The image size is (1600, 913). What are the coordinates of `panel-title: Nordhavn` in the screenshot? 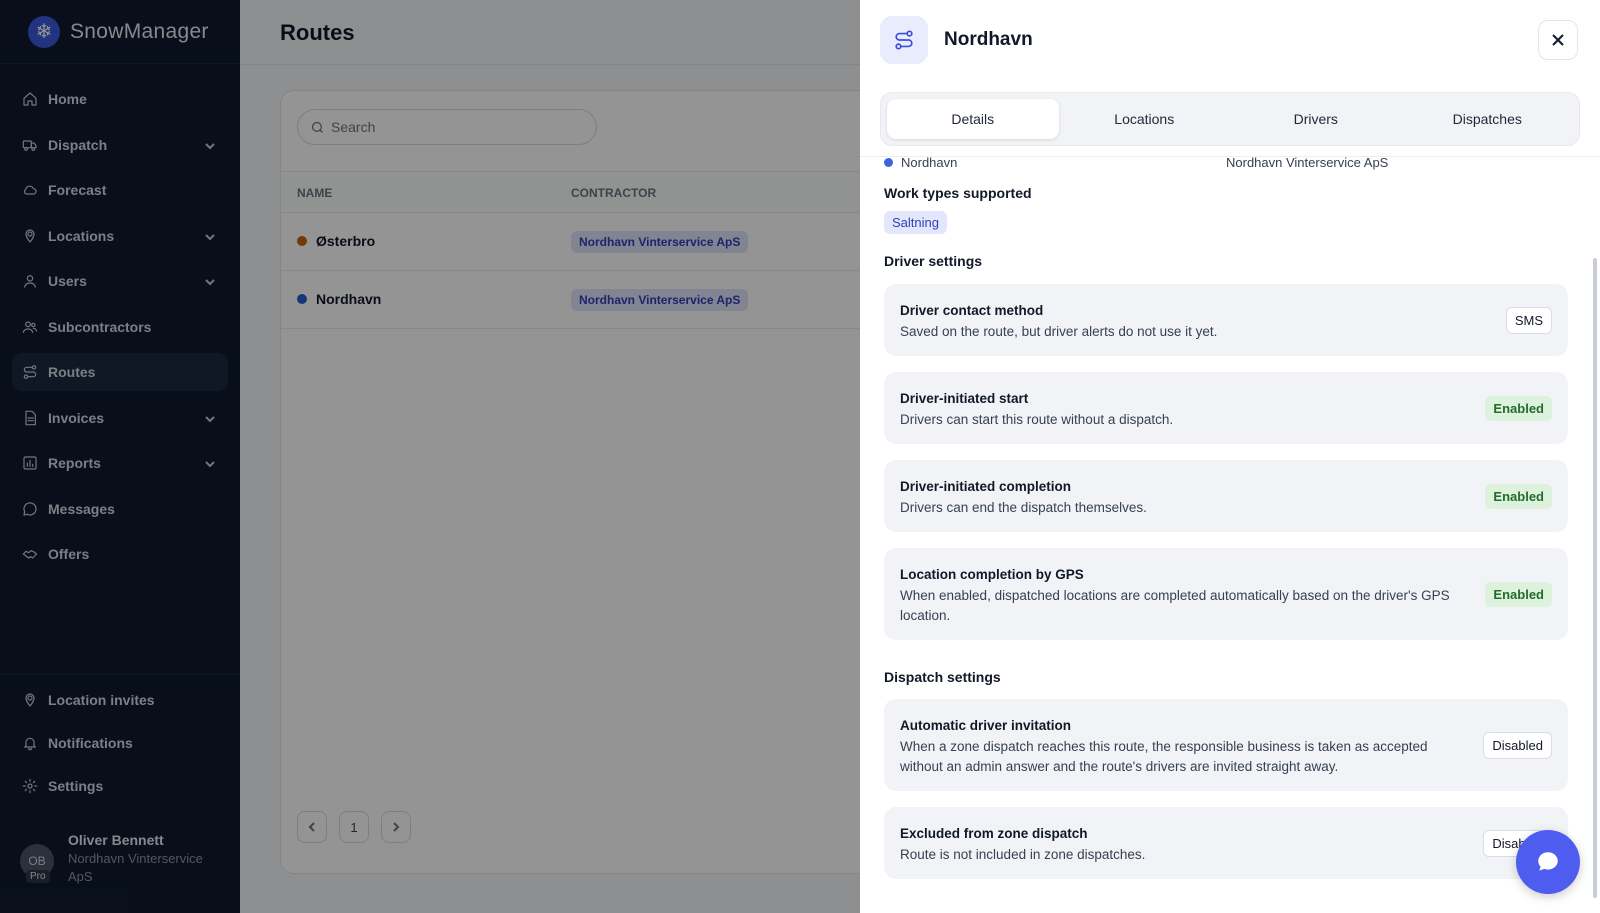 It's located at (988, 39).